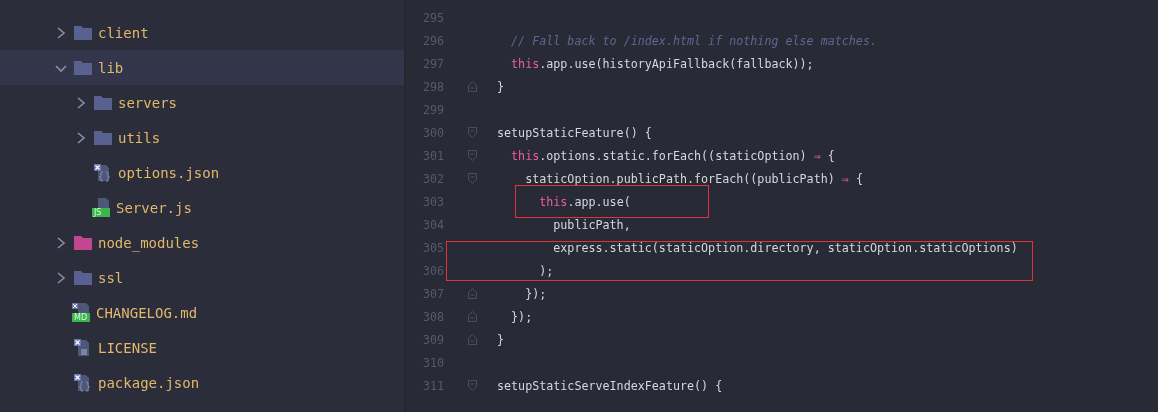 This screenshot has width=1158, height=412. What do you see at coordinates (432, 86) in the screenshot?
I see `line-number: 298` at bounding box center [432, 86].